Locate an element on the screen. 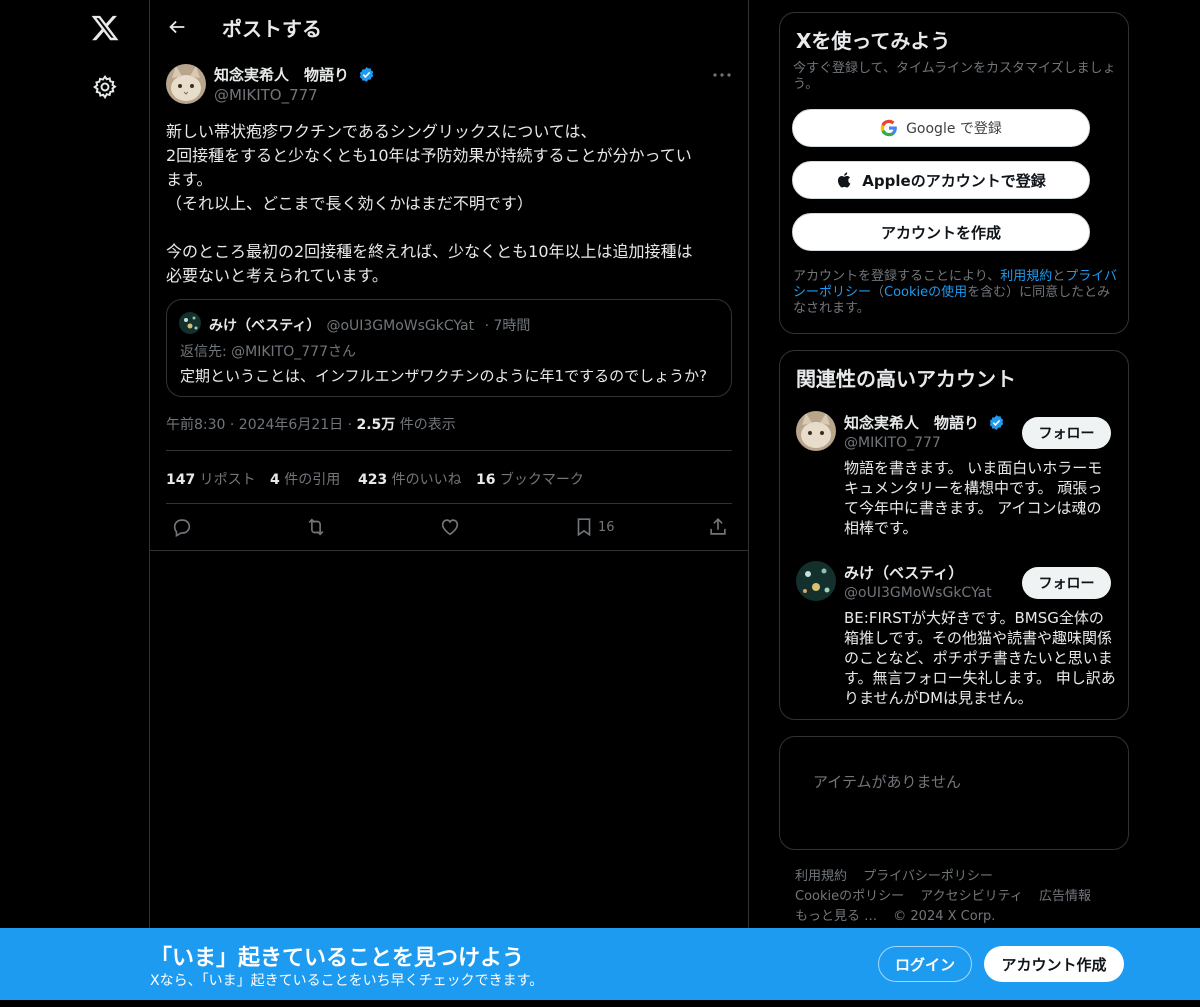  account-handle: @oUI3GMoWsGkCYat is located at coordinates (918, 593).